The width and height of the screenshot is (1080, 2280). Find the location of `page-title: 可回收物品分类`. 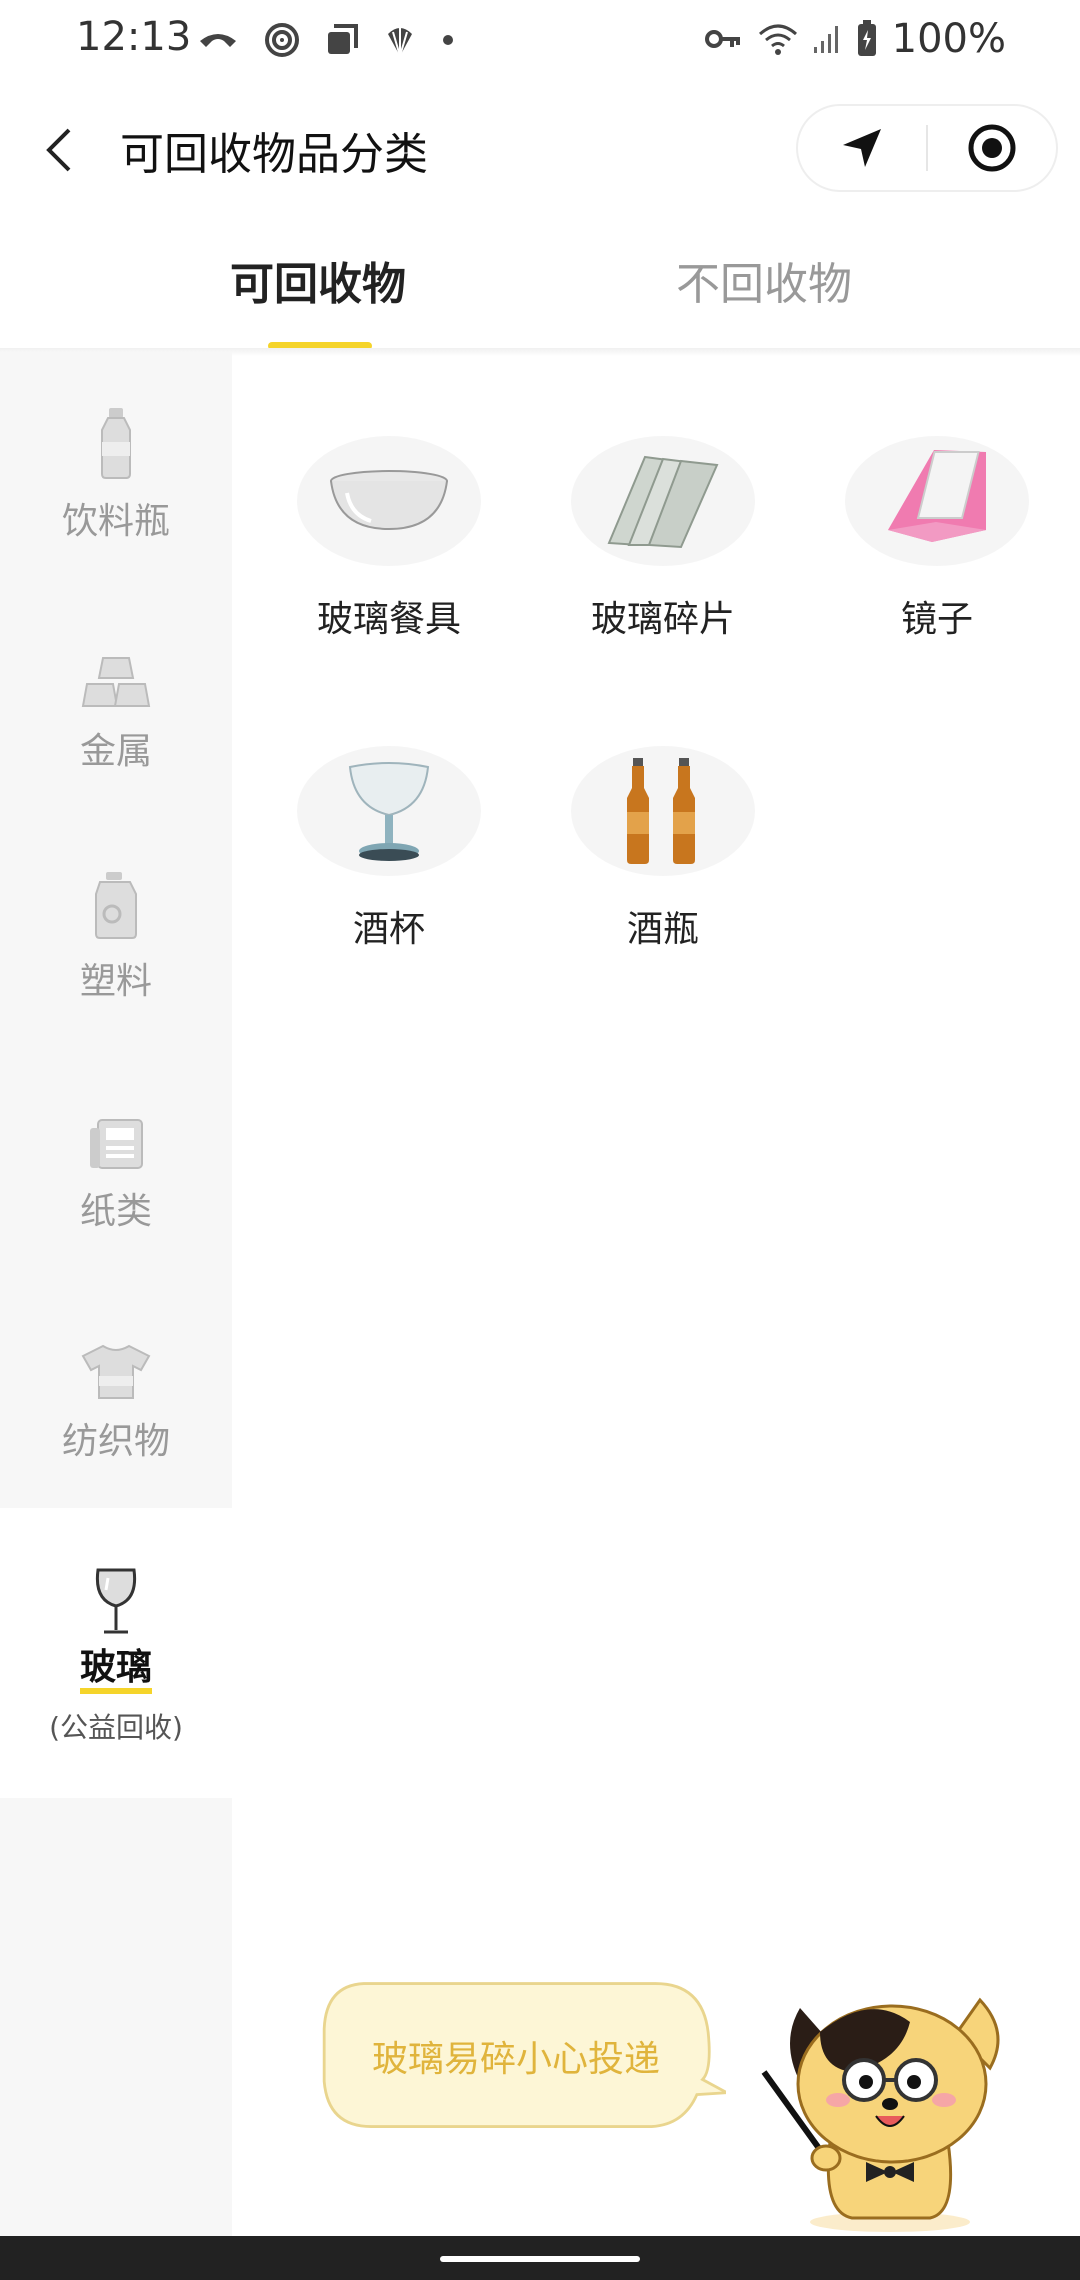

page-title: 可回收物品分类 is located at coordinates (274, 154).